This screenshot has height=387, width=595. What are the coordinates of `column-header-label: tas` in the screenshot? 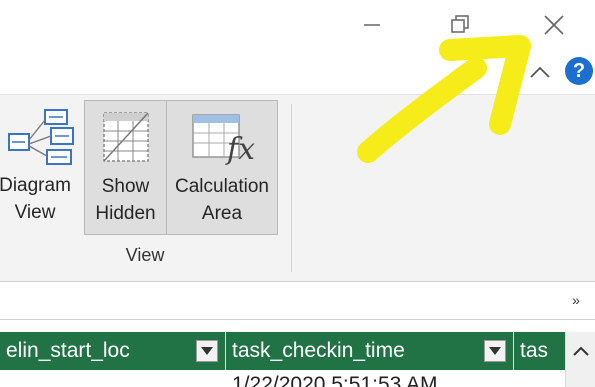 It's located at (534, 350).